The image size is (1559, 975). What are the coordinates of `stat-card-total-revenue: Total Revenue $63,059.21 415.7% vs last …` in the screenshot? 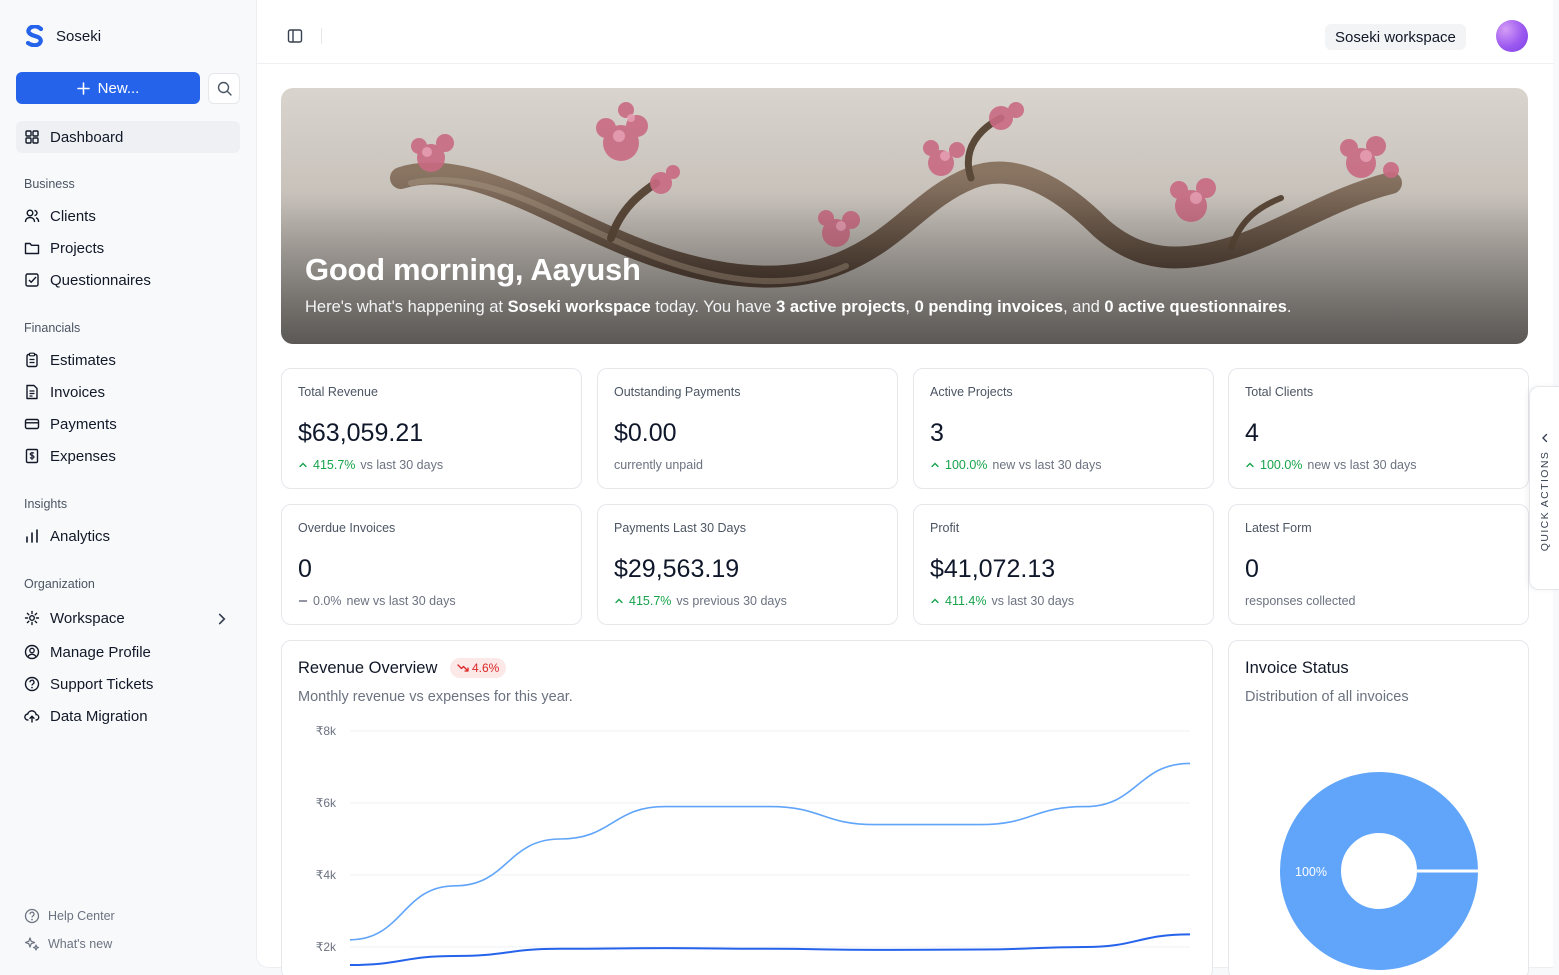 It's located at (431, 428).